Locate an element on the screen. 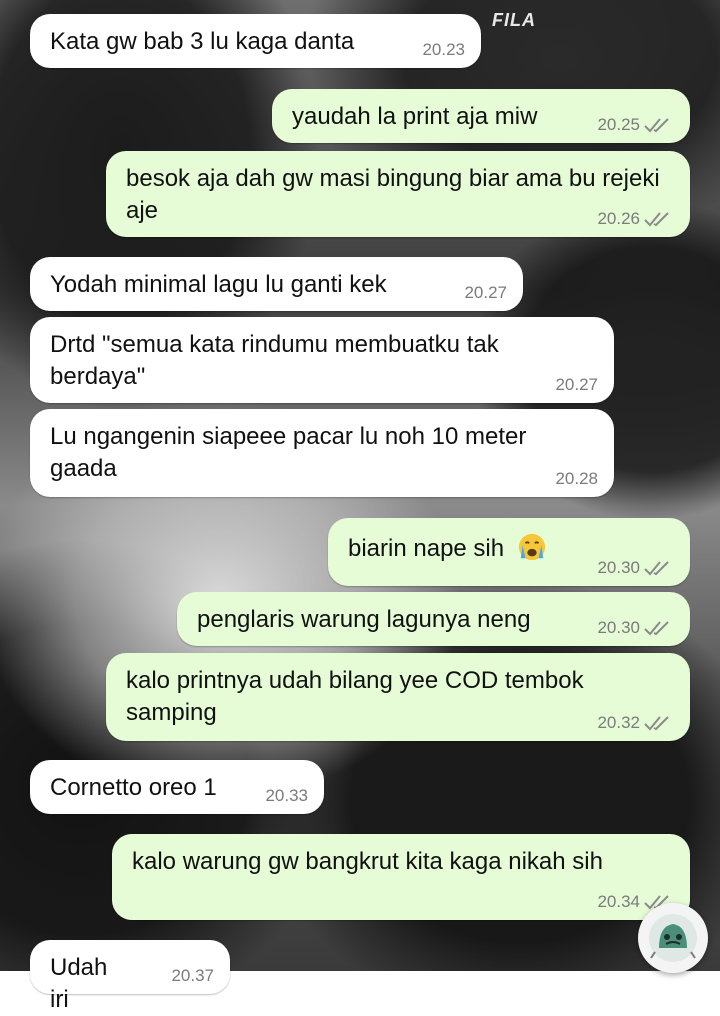  message-text: Yodah minimal lagu lu ganti kek is located at coordinates (218, 284).